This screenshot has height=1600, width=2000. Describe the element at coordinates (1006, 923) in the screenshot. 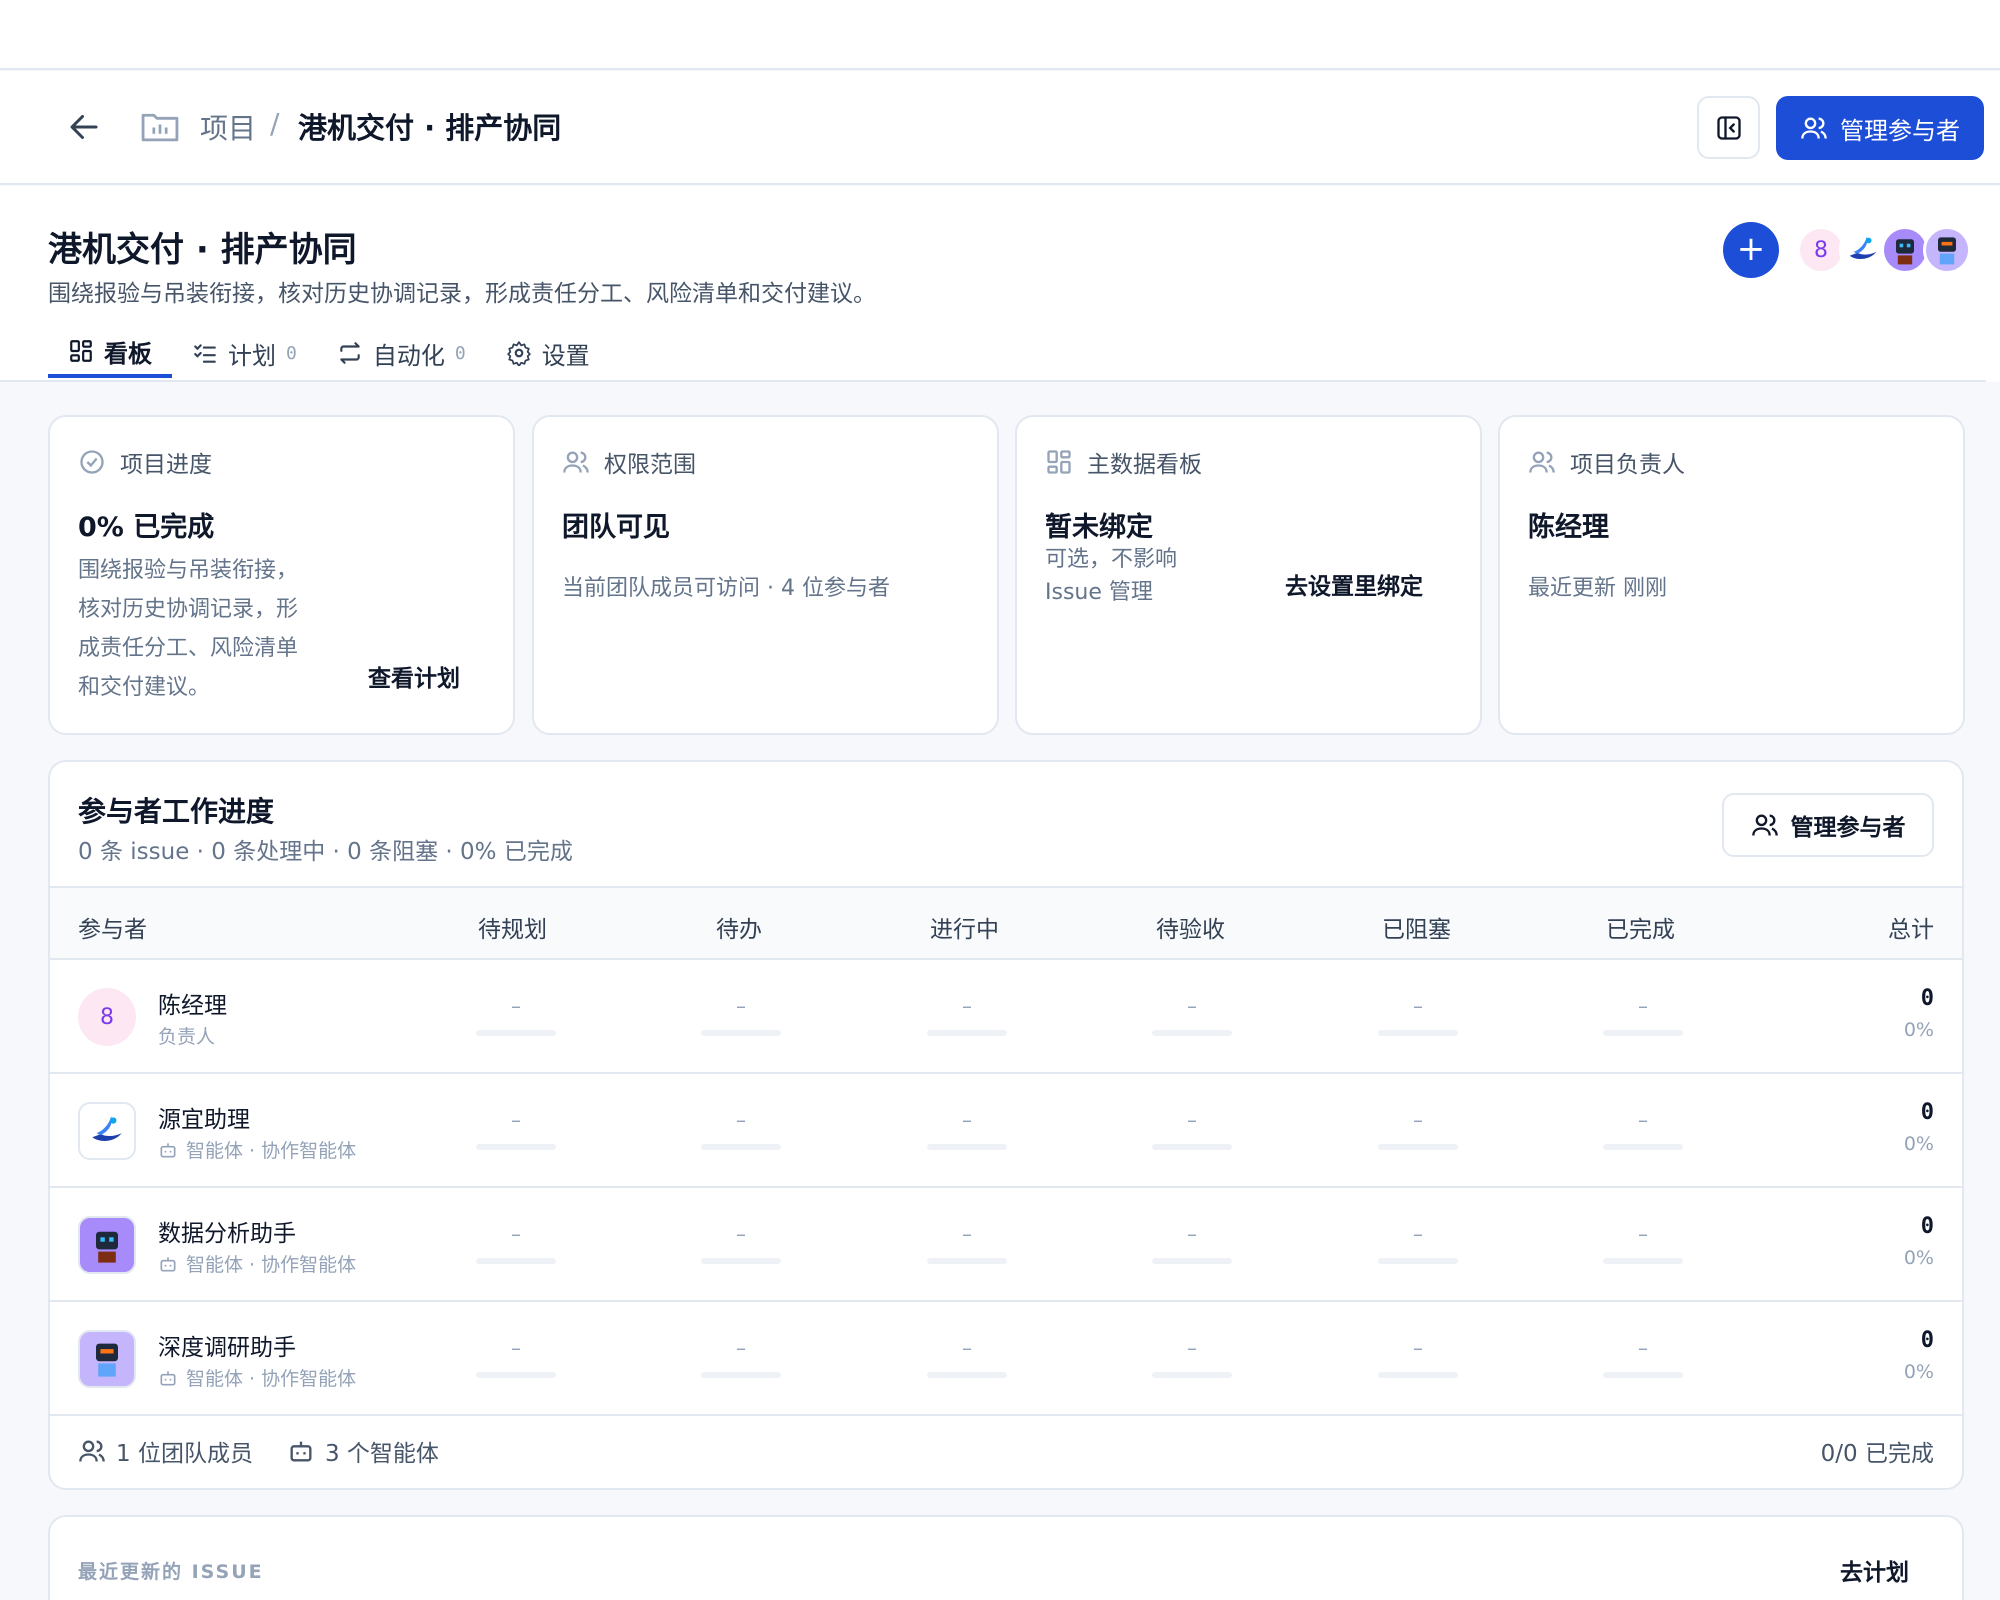

I see `table-header: 参与者 待规划 待办 进行中 待验收 已阻塞 已完成 总计` at that location.